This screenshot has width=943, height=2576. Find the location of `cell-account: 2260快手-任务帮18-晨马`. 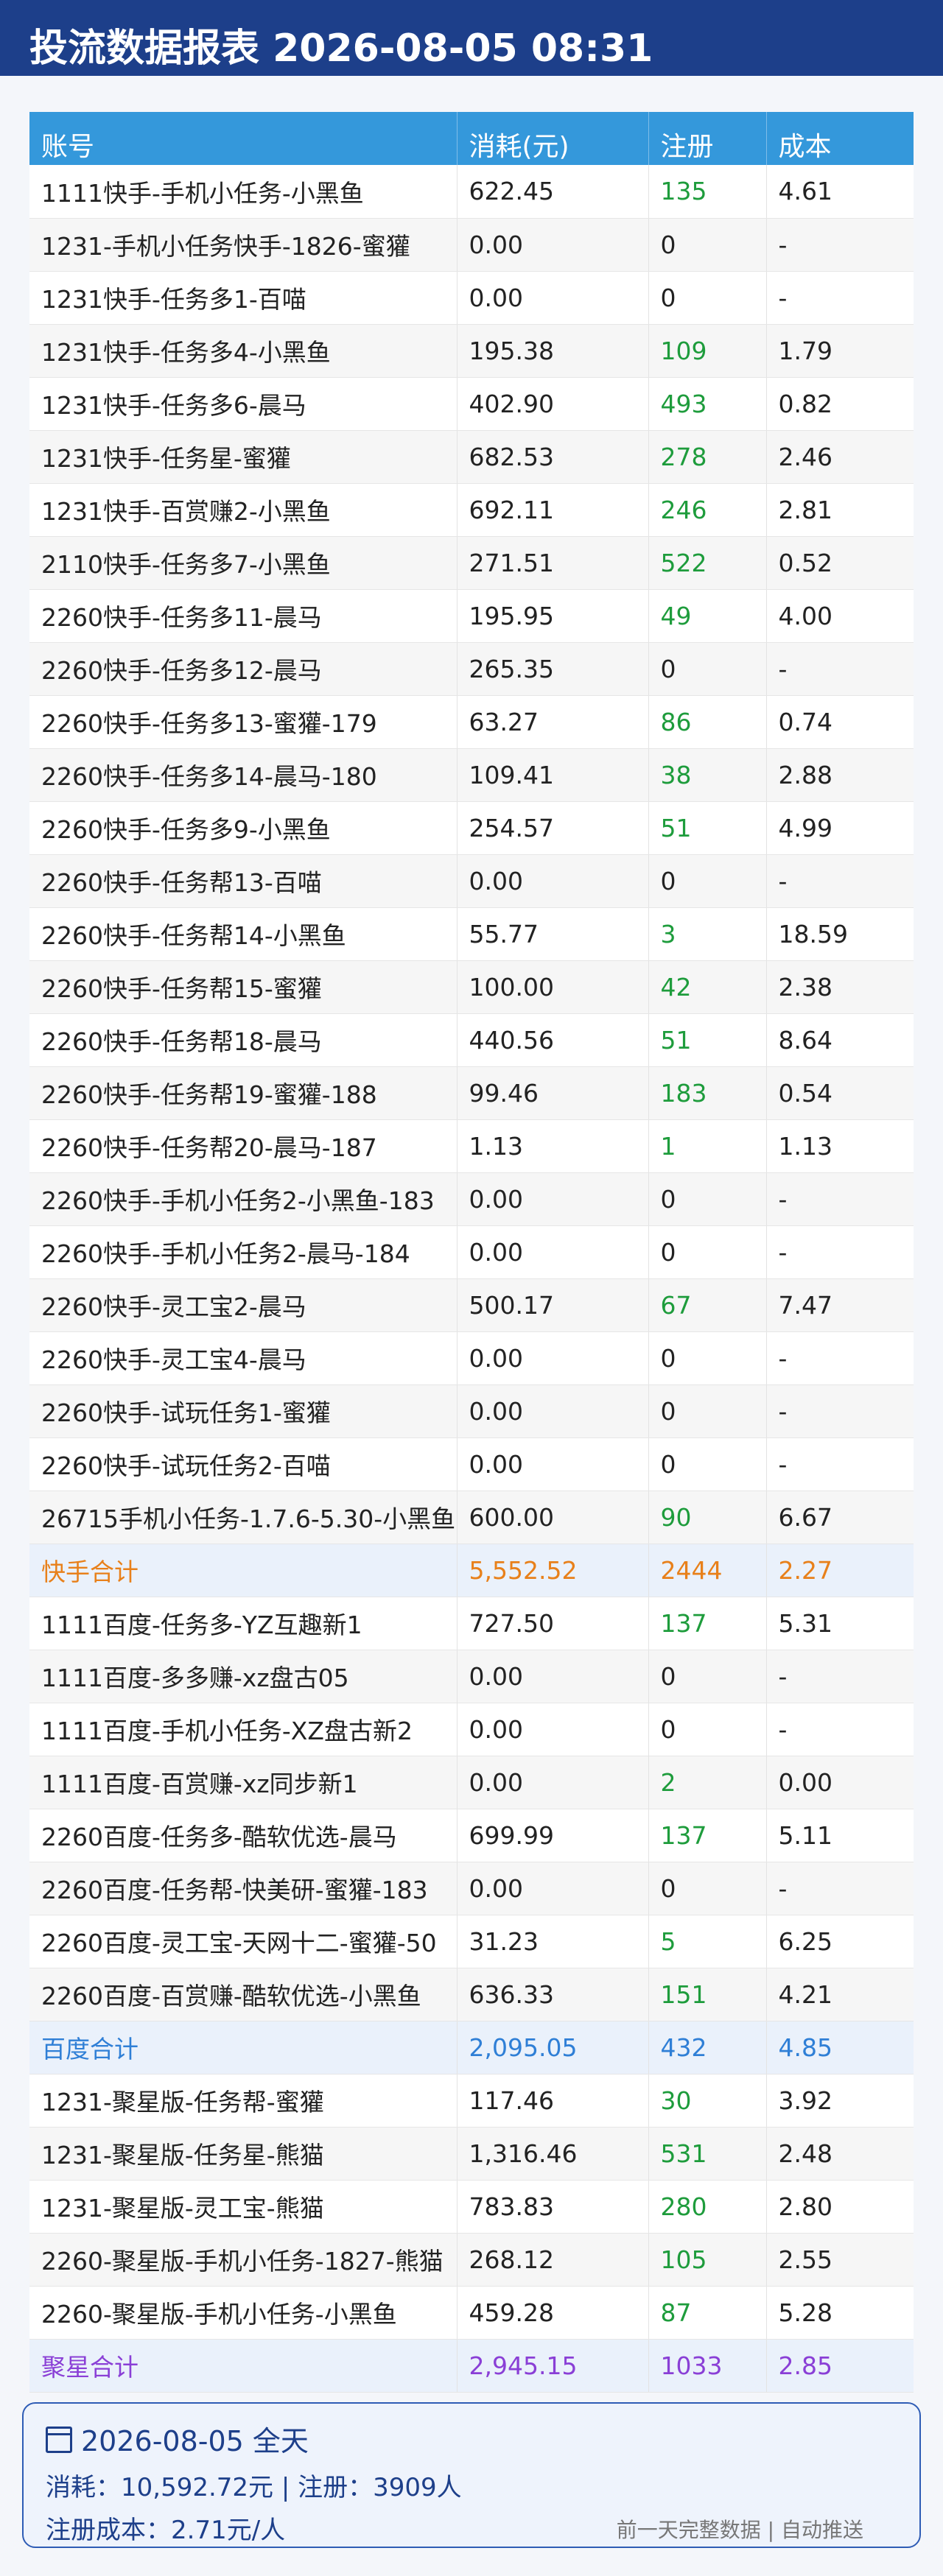

cell-account: 2260快手-任务帮18-晨马 is located at coordinates (244, 1040).